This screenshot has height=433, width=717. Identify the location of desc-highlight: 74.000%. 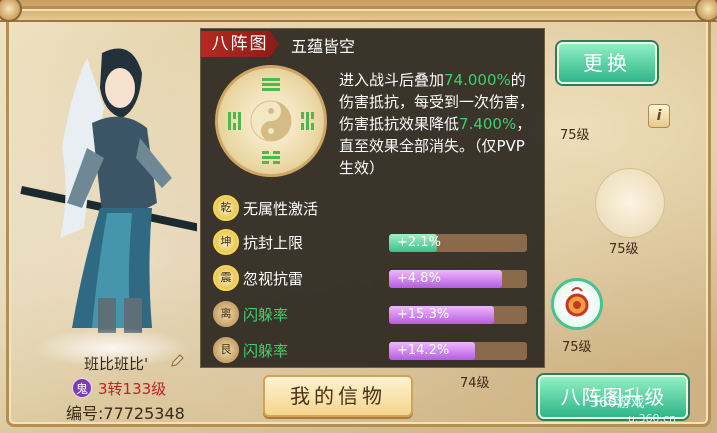
(477, 80).